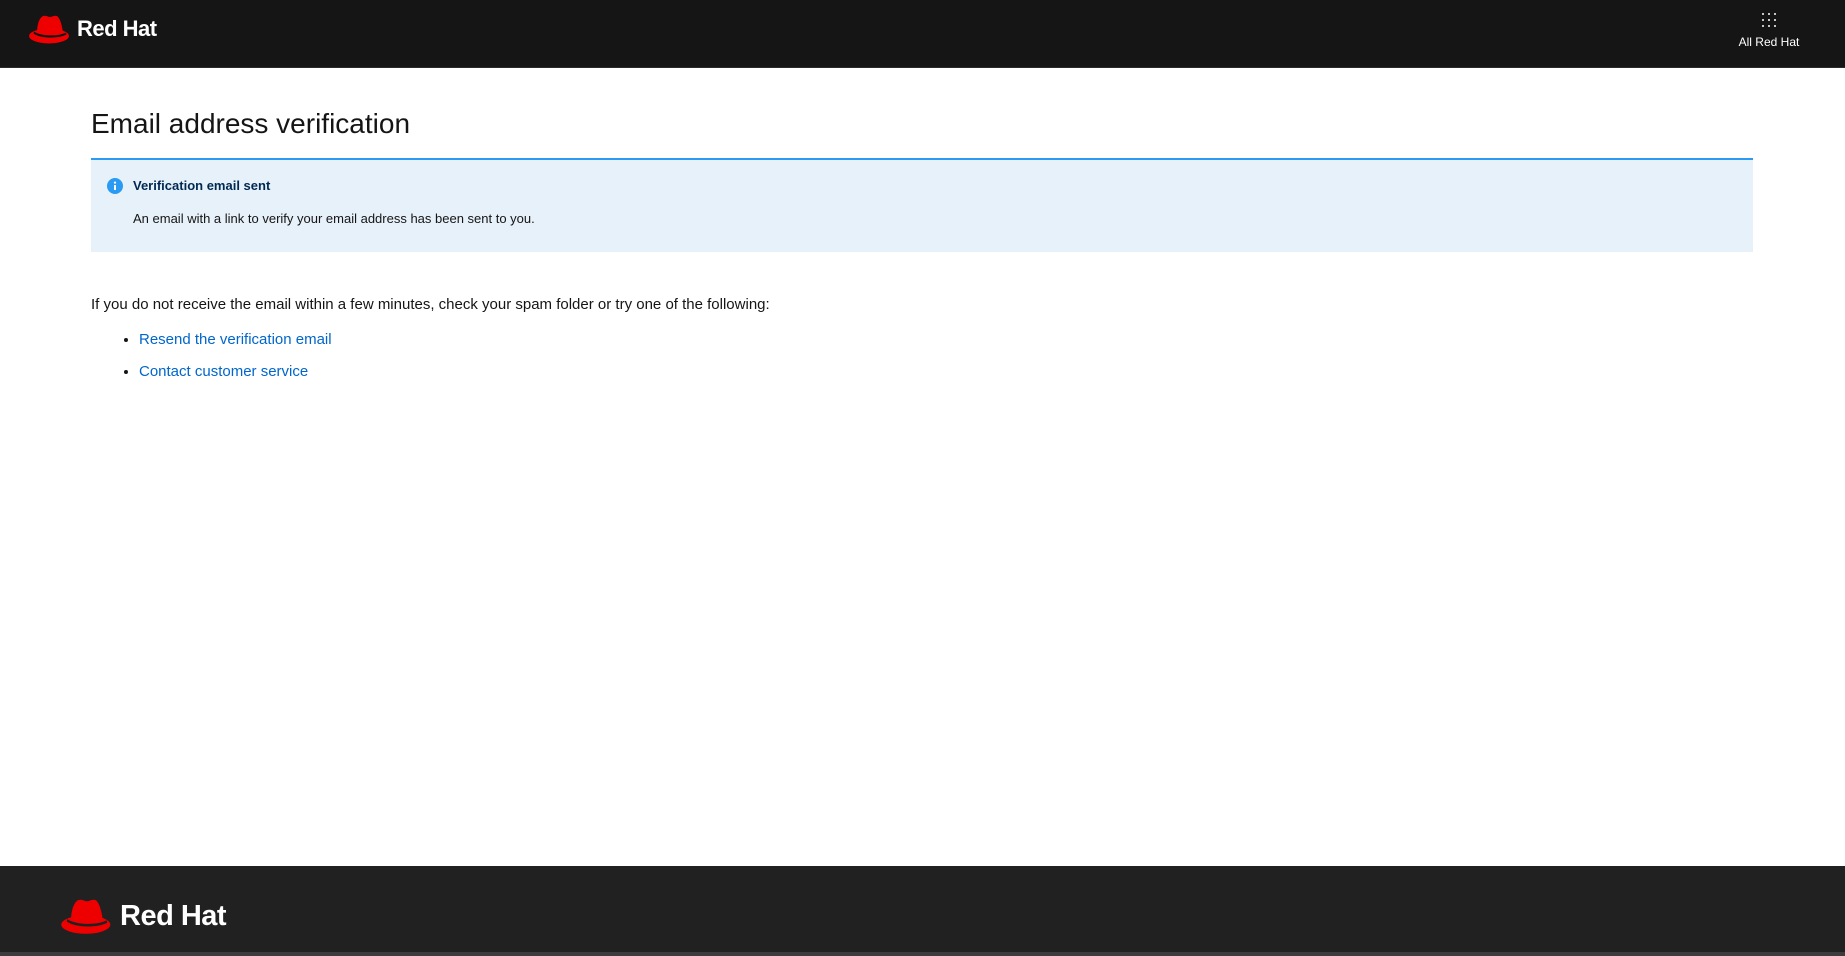  What do you see at coordinates (173, 915) in the screenshot?
I see `footer-brand-name: Red Hat` at bounding box center [173, 915].